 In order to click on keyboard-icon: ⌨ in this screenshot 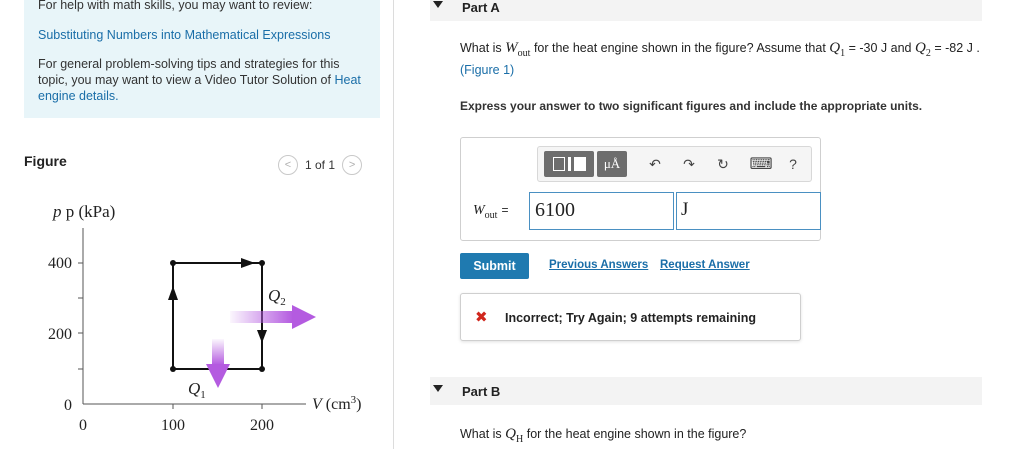, I will do `click(761, 164)`.